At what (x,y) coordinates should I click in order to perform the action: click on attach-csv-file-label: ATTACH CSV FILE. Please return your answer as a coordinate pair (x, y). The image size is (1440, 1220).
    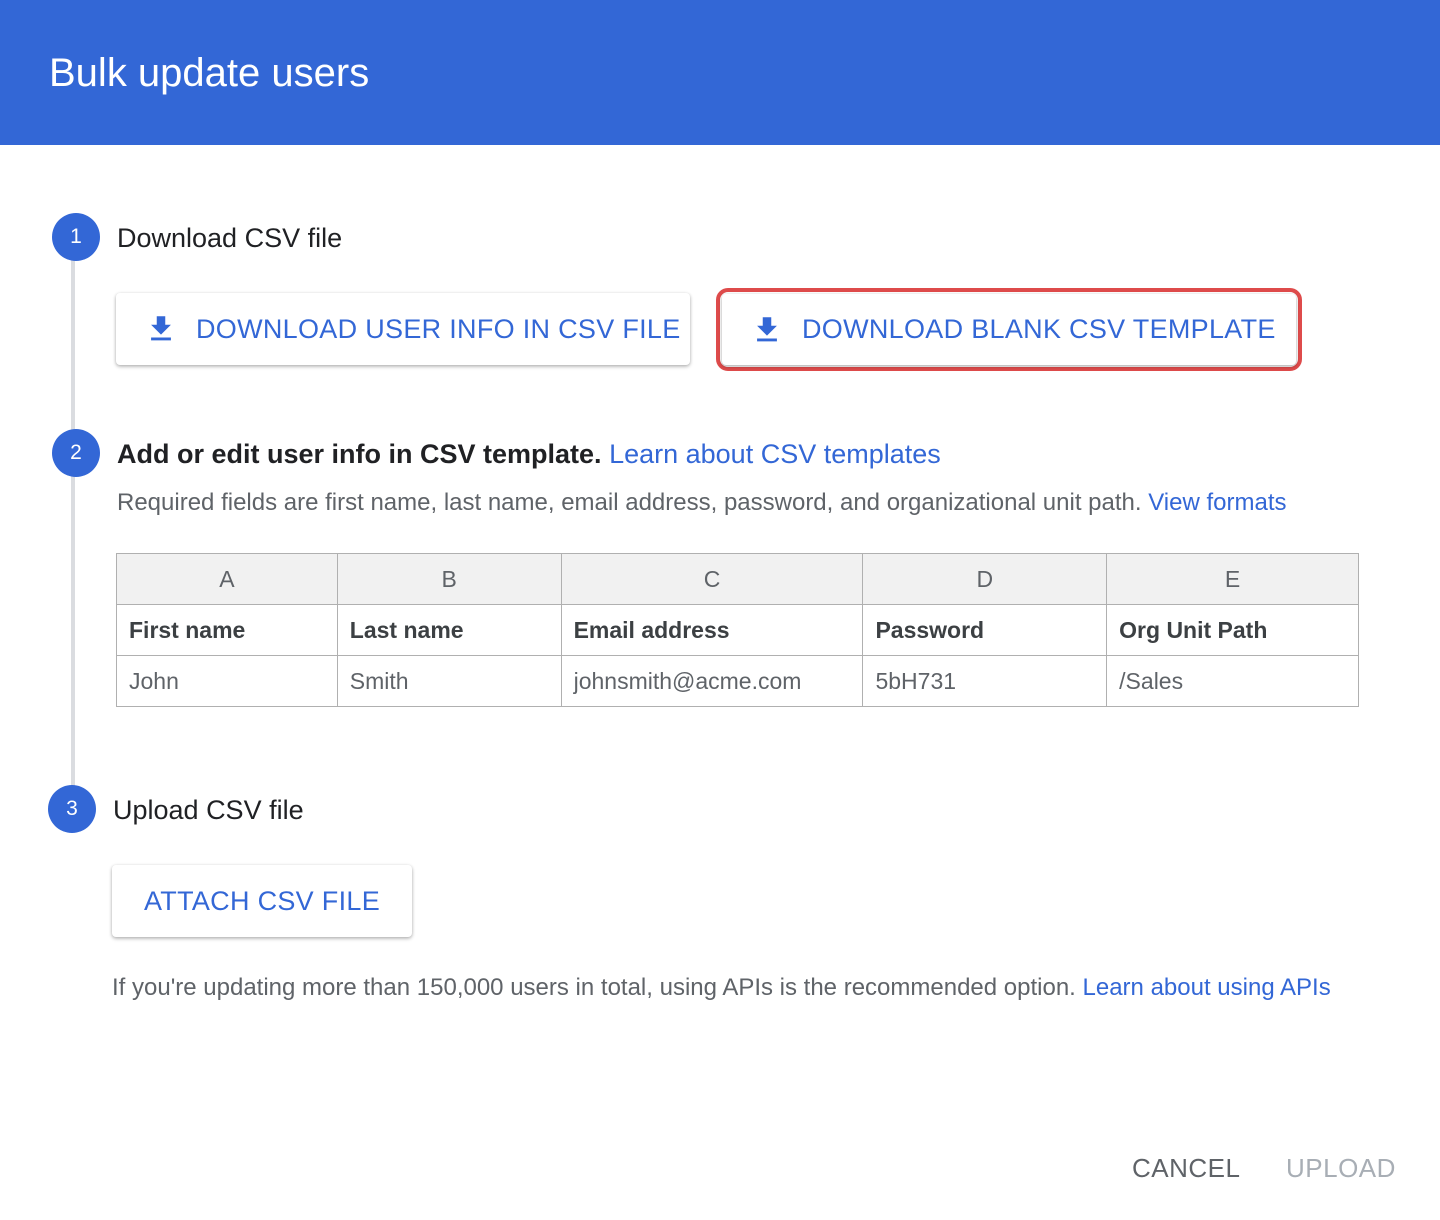
    Looking at the image, I should click on (262, 900).